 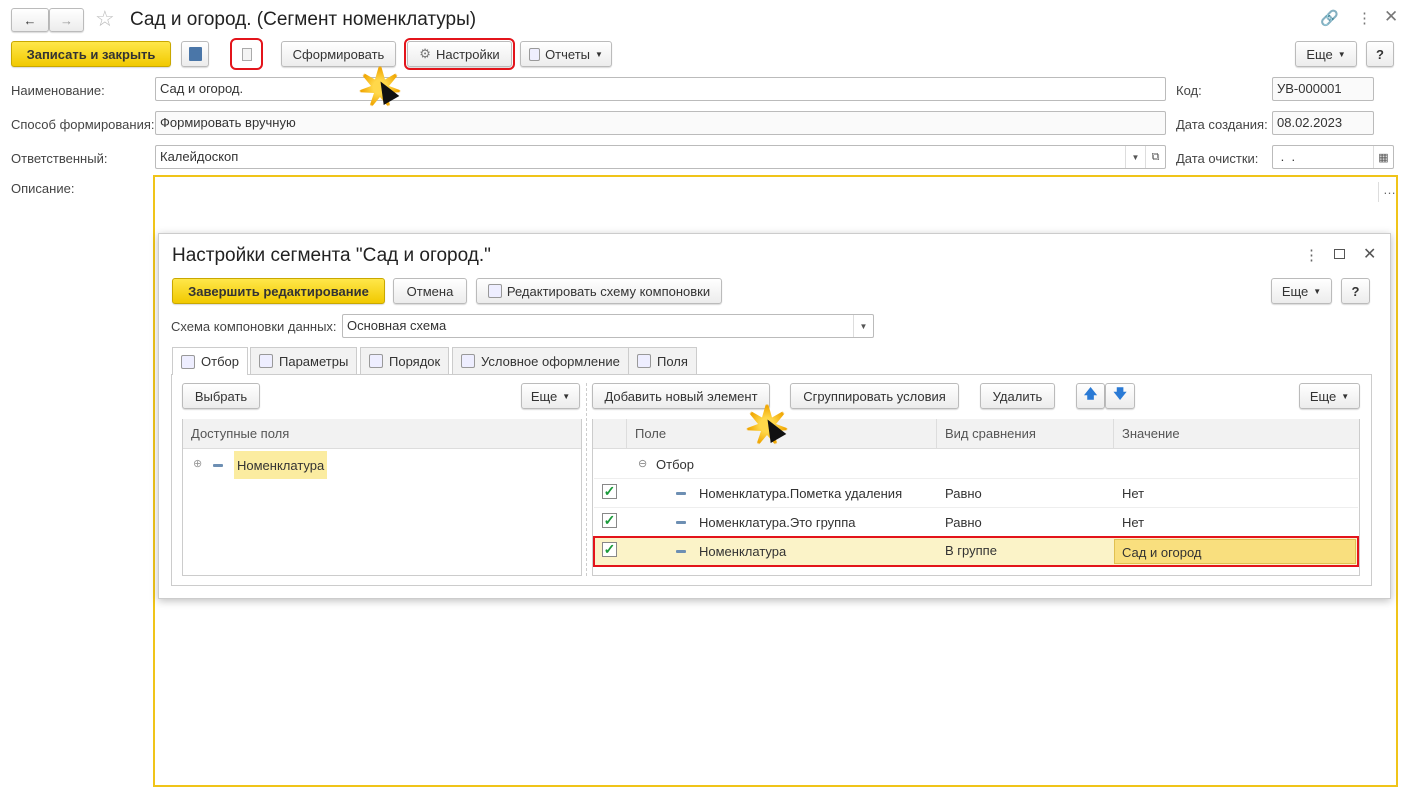 I want to click on floppy-disk-icon, so click(x=195, y=54).